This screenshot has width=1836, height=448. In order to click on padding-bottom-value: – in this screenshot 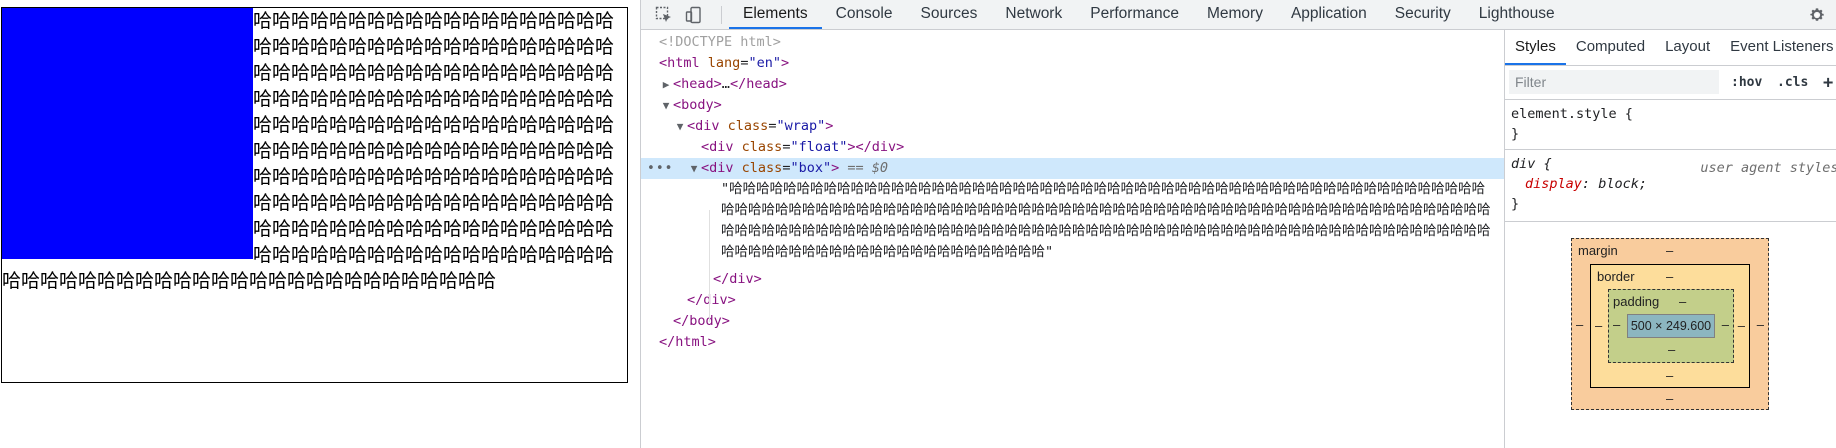, I will do `click(1671, 349)`.